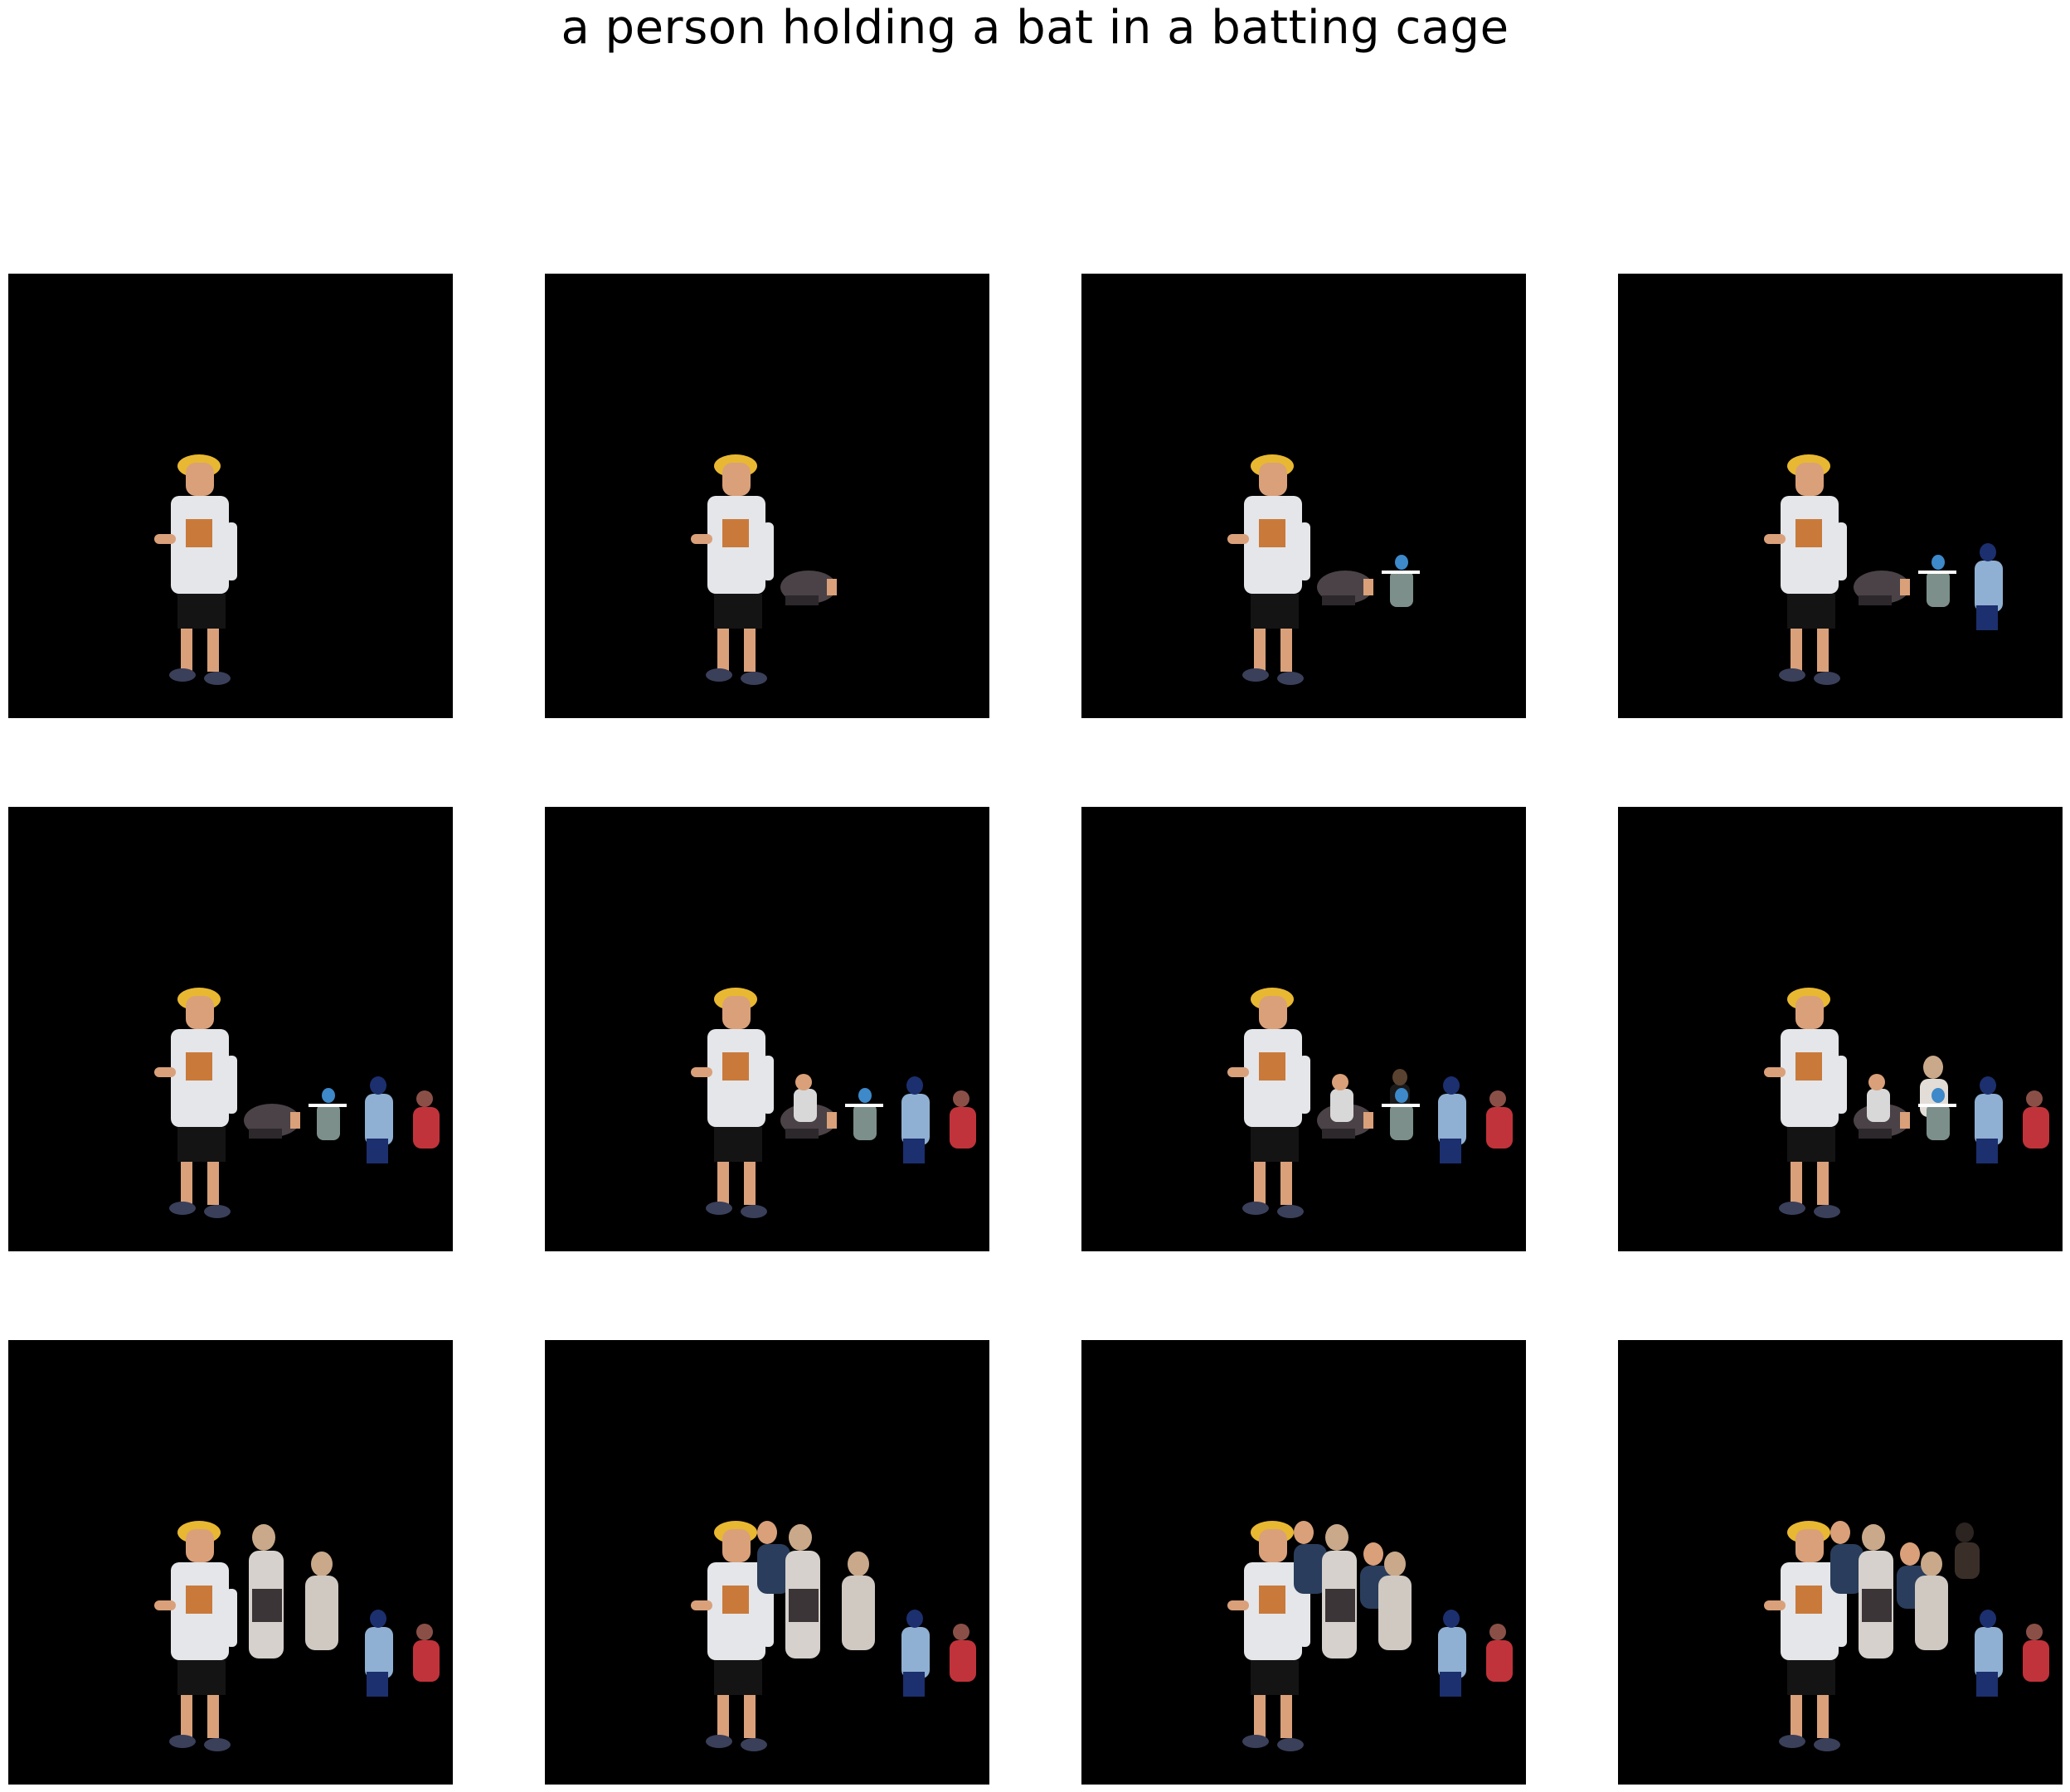 The image size is (2070, 1792). Describe the element at coordinates (1968, 1550) in the screenshot. I see `object-dark2` at that location.